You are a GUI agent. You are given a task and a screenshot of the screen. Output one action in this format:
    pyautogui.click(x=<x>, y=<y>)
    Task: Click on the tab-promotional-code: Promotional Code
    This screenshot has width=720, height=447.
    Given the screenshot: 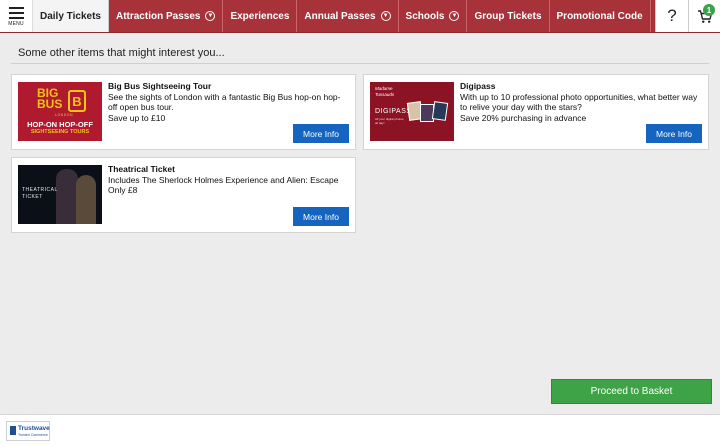 What is the action you would take?
    pyautogui.click(x=600, y=16)
    